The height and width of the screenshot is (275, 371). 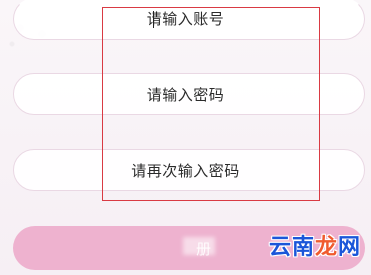 What do you see at coordinates (185, 171) in the screenshot?
I see `confirm-password-placeholder: 请再次输入密码` at bounding box center [185, 171].